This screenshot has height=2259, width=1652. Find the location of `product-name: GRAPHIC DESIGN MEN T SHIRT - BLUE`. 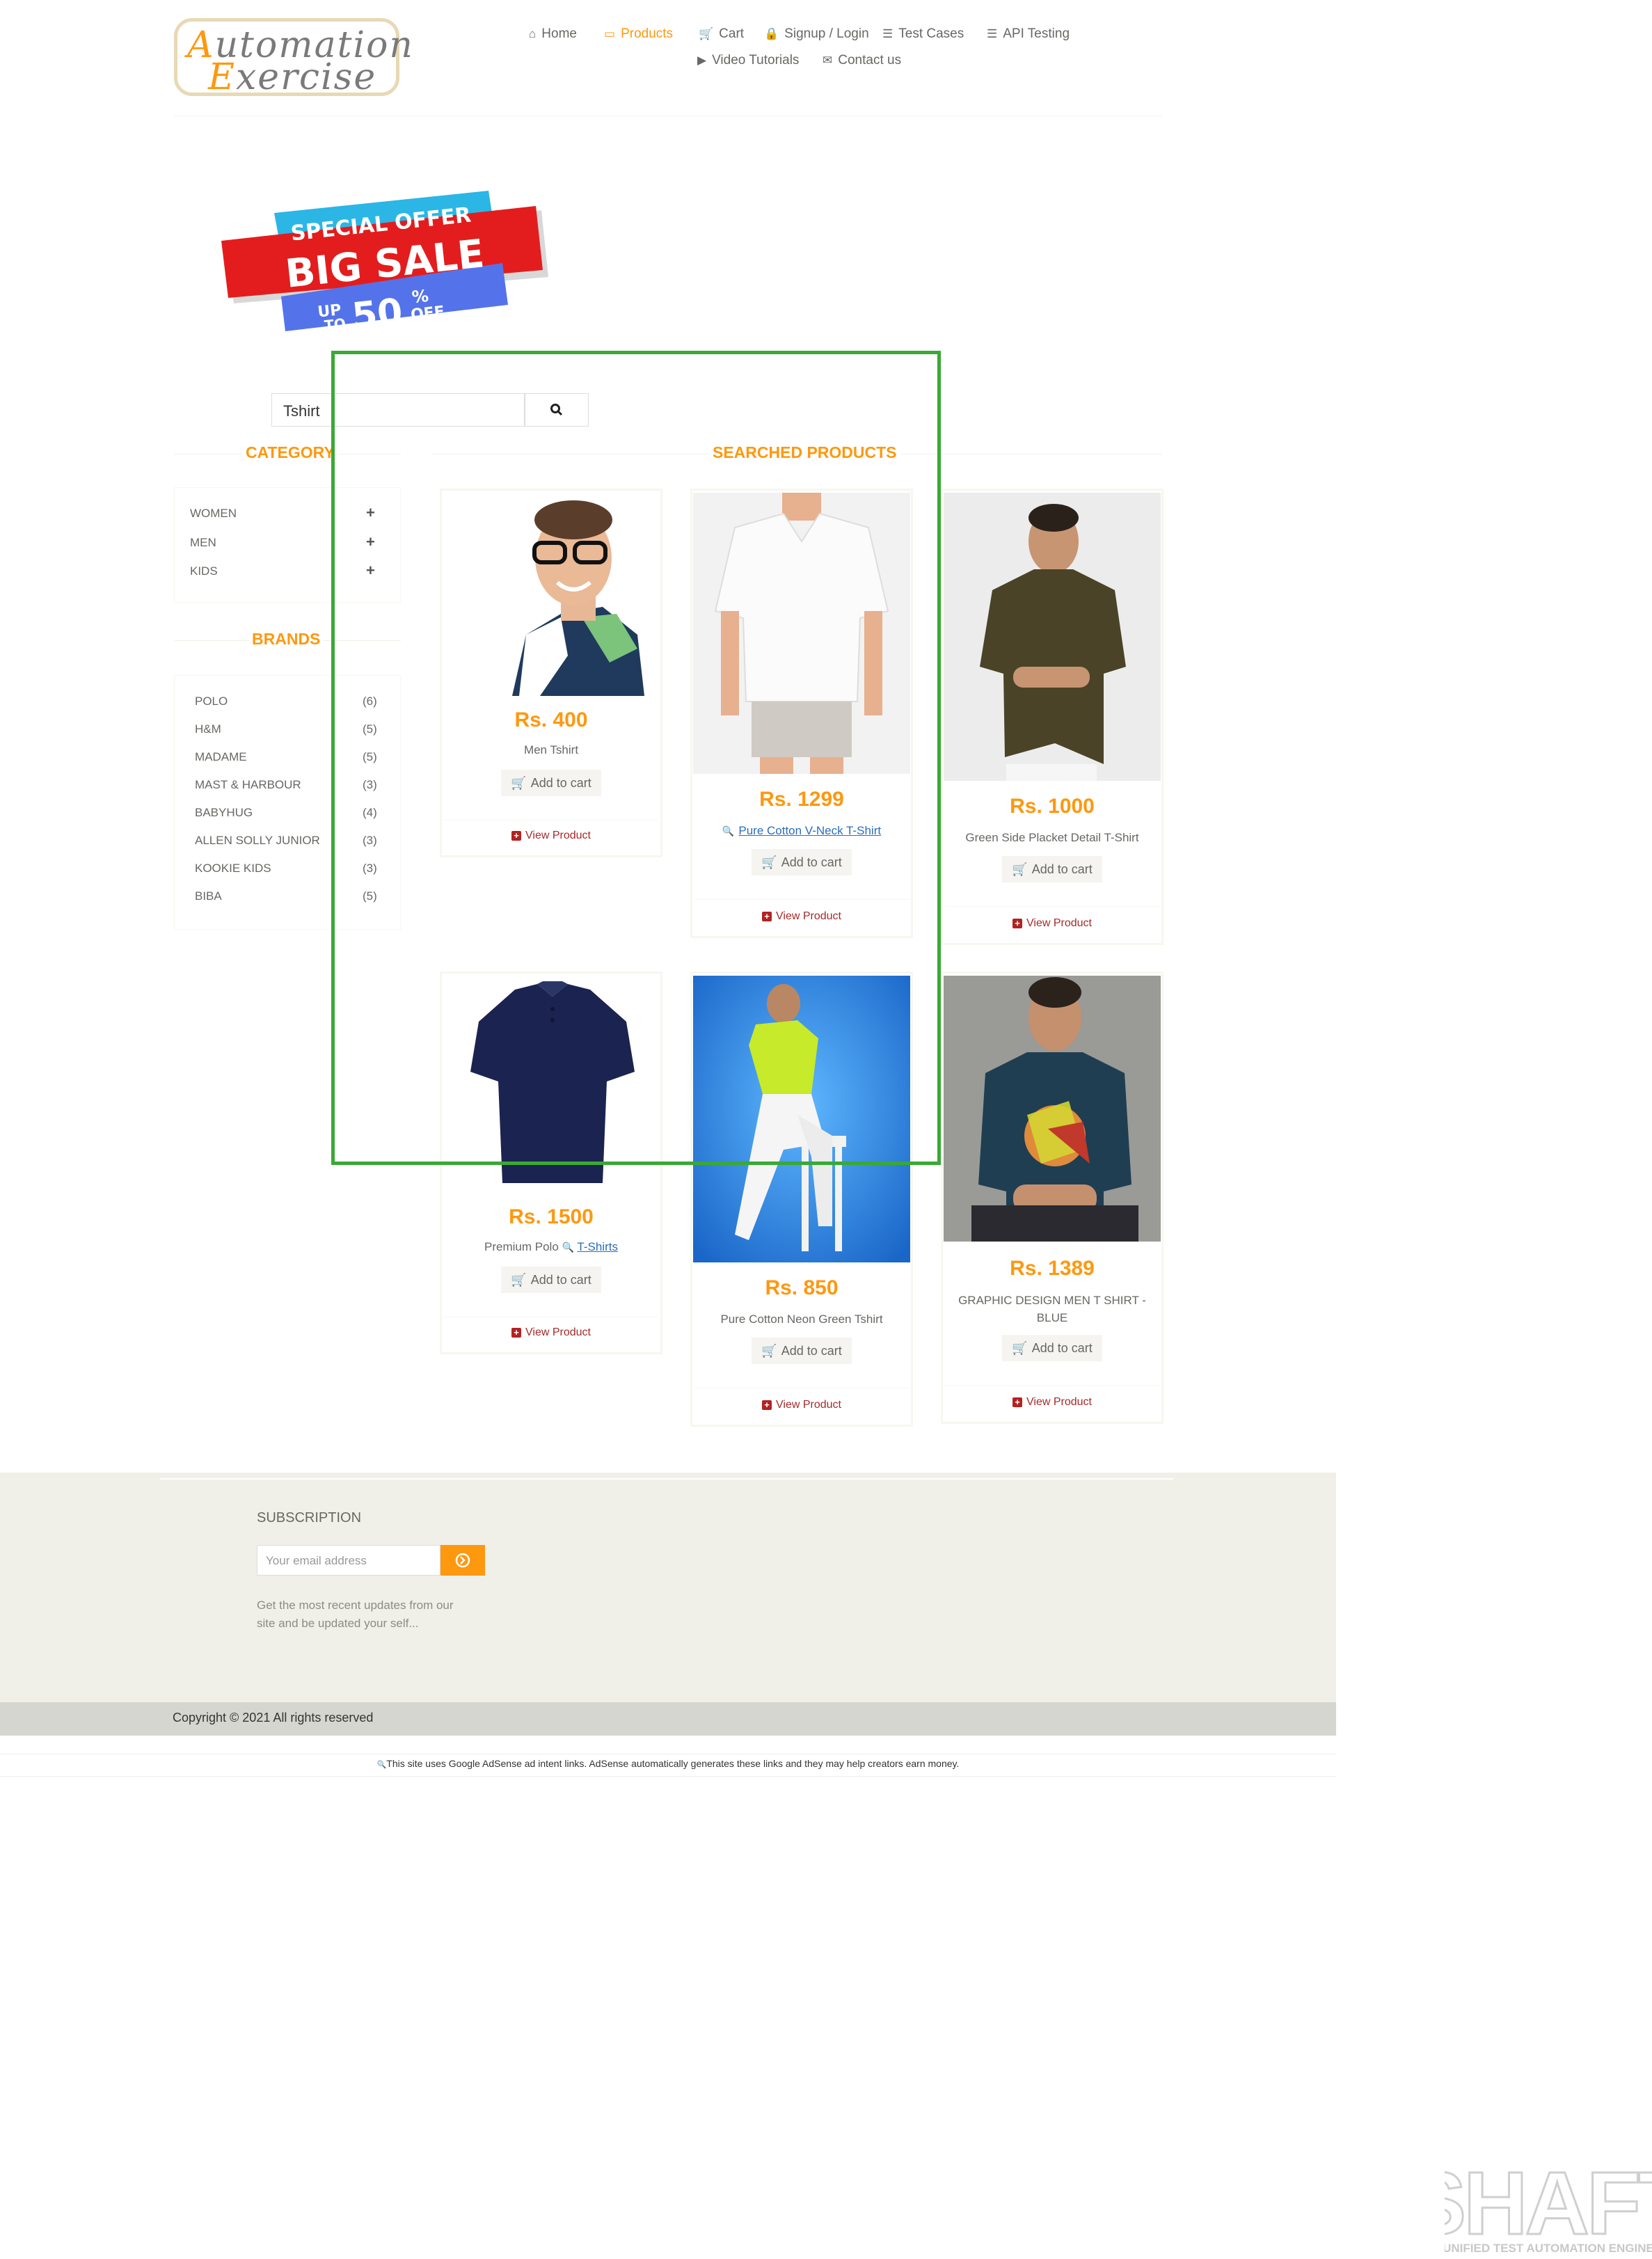

product-name: GRAPHIC DESIGN MEN T SHIRT - BLUE is located at coordinates (1052, 1309).